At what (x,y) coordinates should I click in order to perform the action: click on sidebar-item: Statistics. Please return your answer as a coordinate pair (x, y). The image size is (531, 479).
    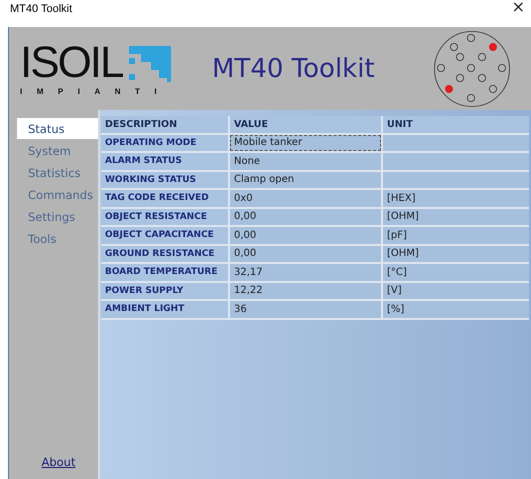
    Looking at the image, I should click on (57, 172).